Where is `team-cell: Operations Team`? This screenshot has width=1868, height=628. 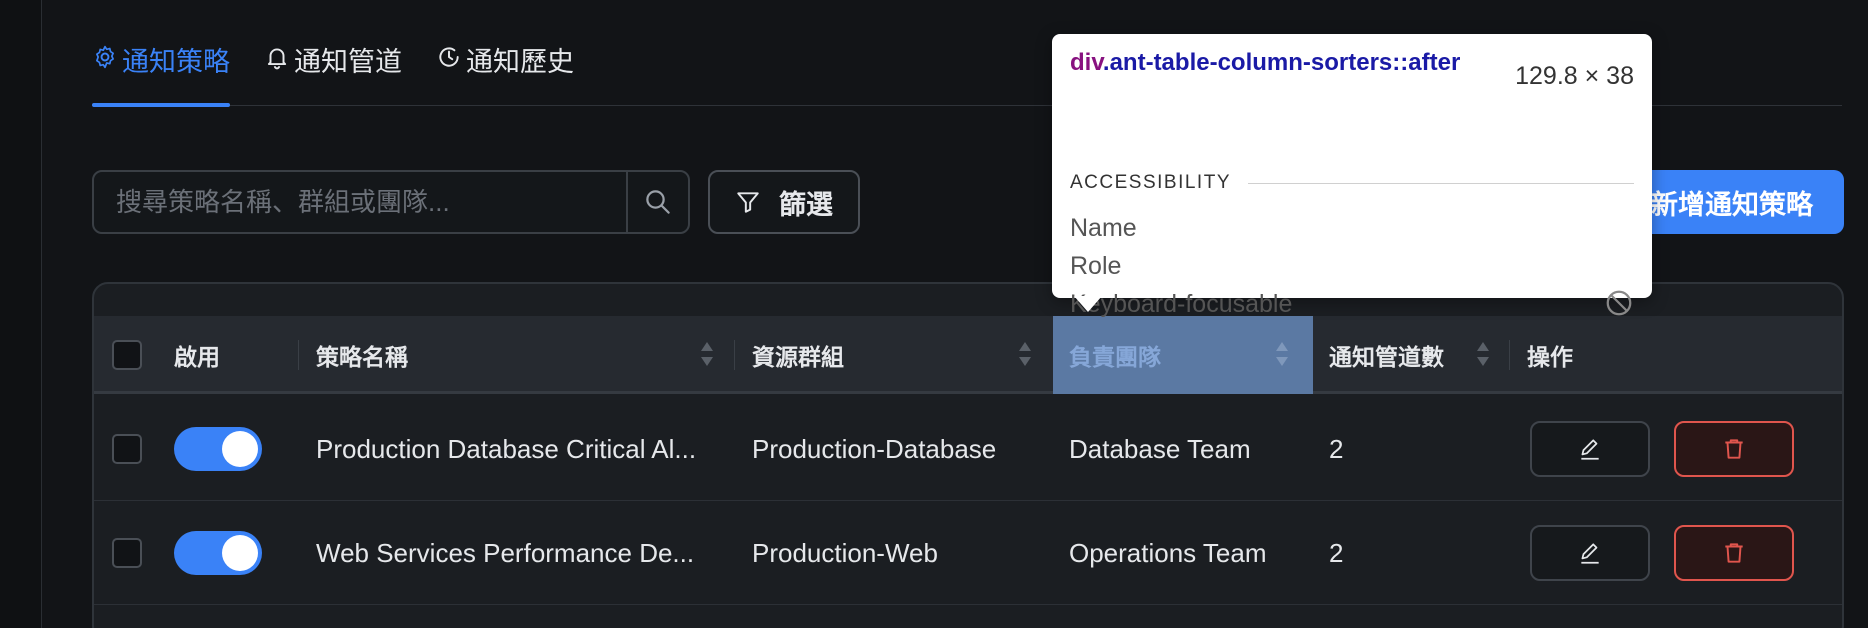 team-cell: Operations Team is located at coordinates (1168, 552).